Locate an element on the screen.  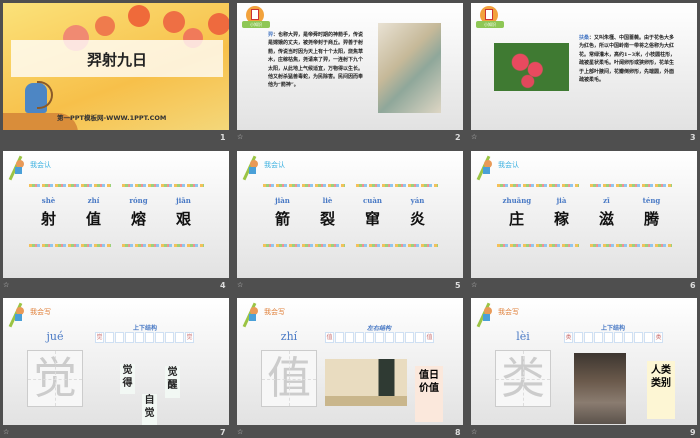
stroke-order: 值值 is located at coordinates (379, 337).